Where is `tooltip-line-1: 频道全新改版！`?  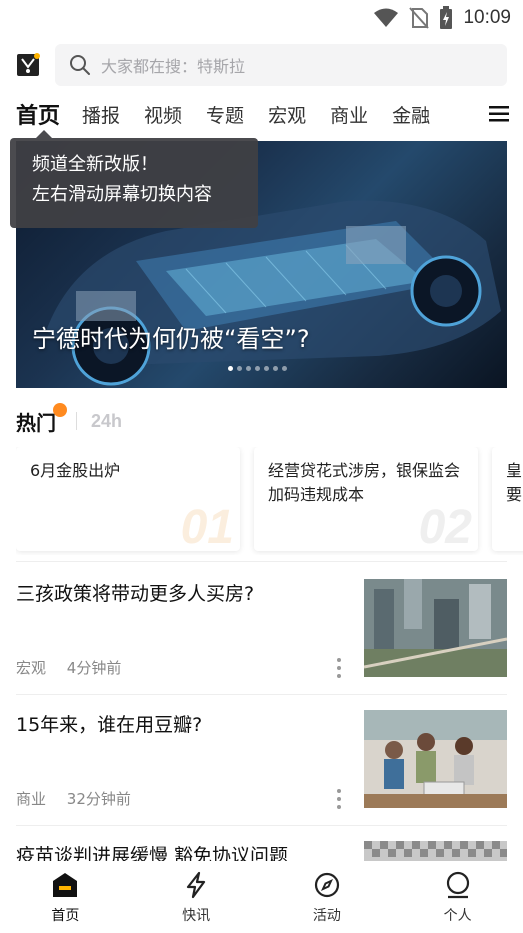 tooltip-line-1: 频道全新改版！ is located at coordinates (95, 164).